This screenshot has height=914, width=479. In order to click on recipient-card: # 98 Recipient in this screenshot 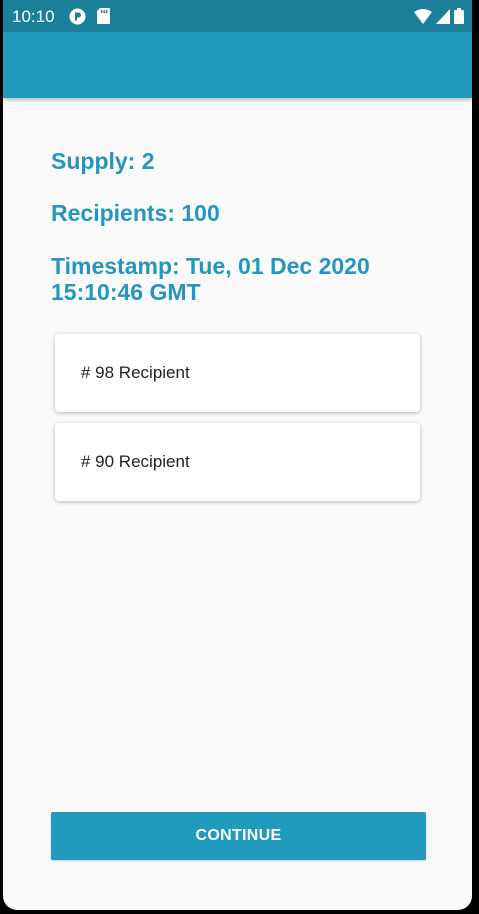, I will do `click(237, 373)`.